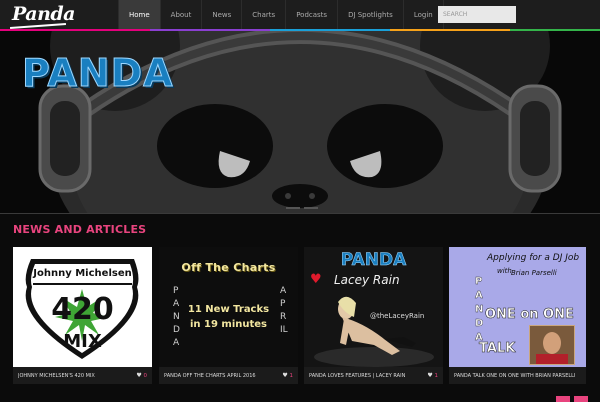  Describe the element at coordinates (479, 309) in the screenshot. I see `card-4-image-vertical-brand: PANDA` at that location.